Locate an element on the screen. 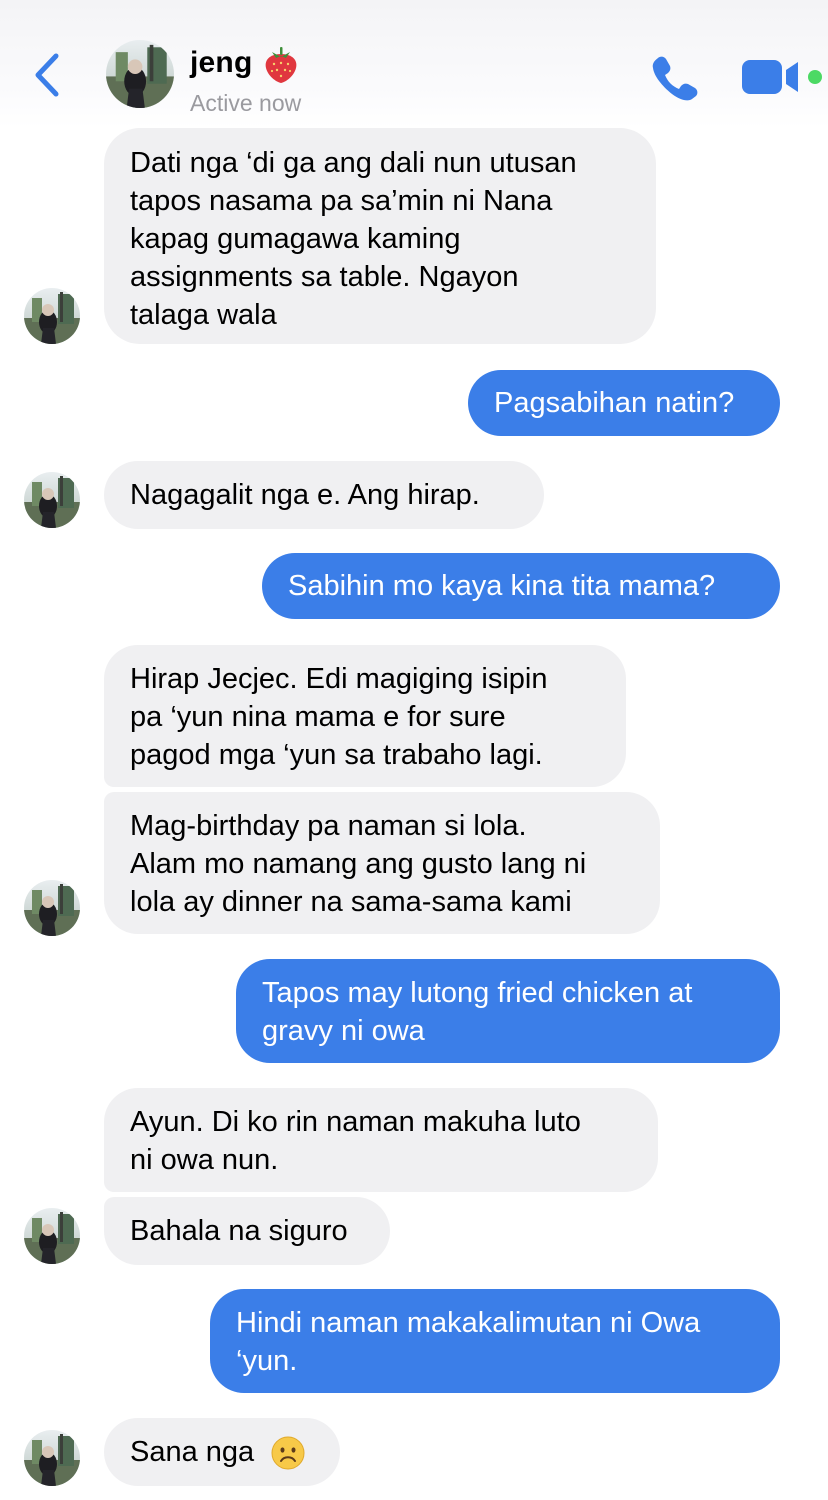 The height and width of the screenshot is (1500, 828). active-indicator is located at coordinates (815, 77).